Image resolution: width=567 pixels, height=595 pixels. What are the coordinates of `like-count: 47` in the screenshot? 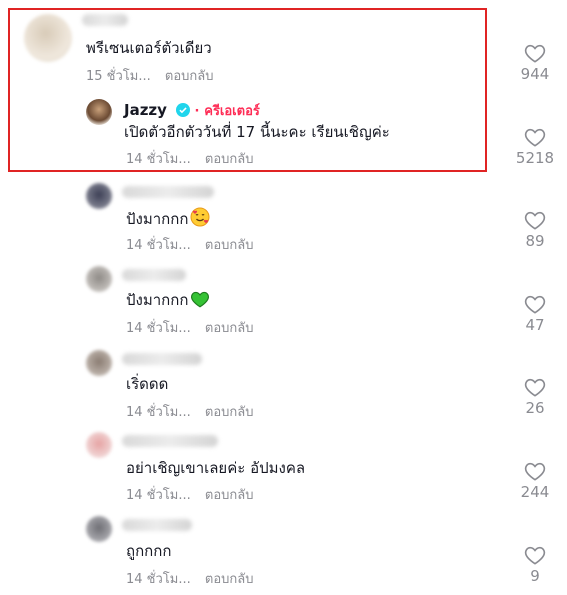 It's located at (535, 325).